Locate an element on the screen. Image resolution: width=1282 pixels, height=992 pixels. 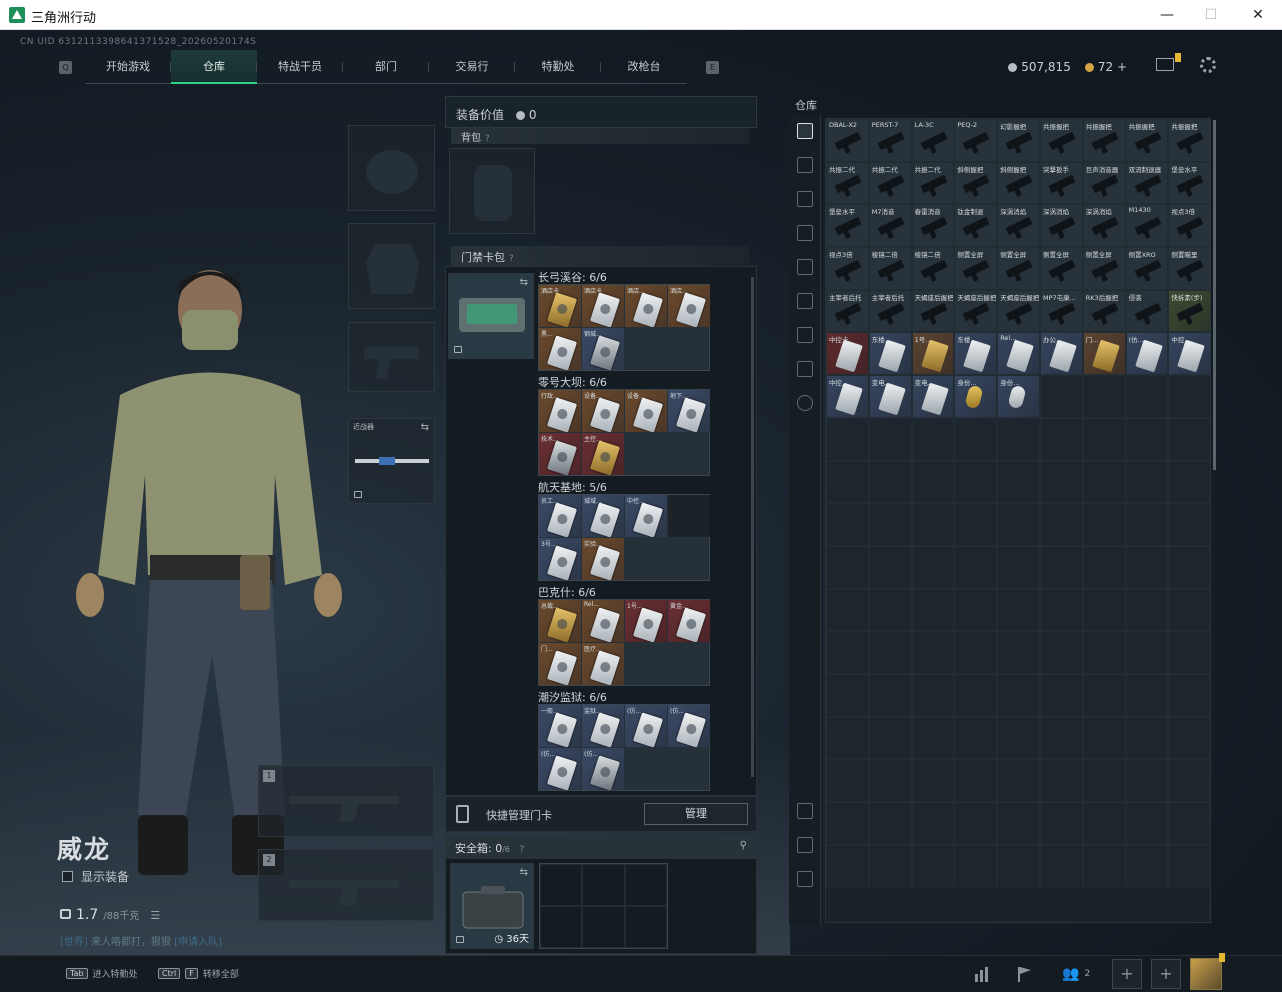
maximize-button: ☐ is located at coordinates (1211, 15).